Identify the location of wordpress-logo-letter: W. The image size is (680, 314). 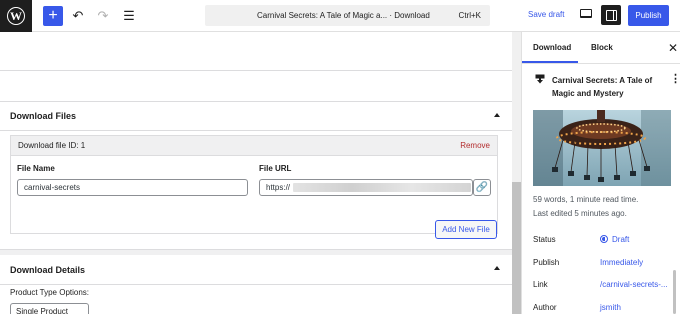
(16, 16).